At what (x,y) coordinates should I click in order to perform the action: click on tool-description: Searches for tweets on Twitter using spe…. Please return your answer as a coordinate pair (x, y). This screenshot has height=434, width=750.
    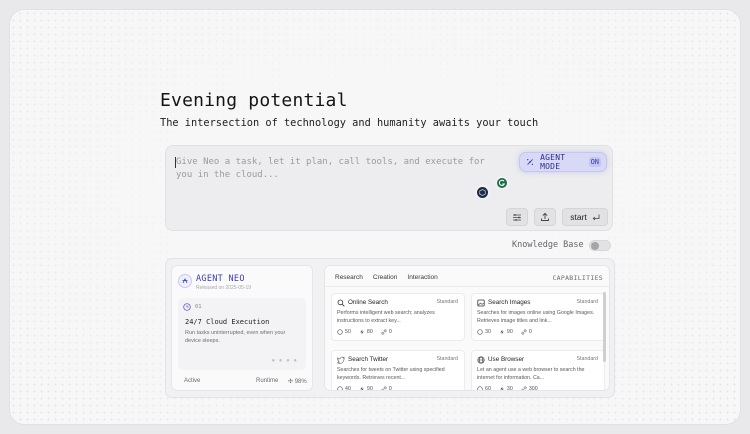
    Looking at the image, I should click on (391, 374).